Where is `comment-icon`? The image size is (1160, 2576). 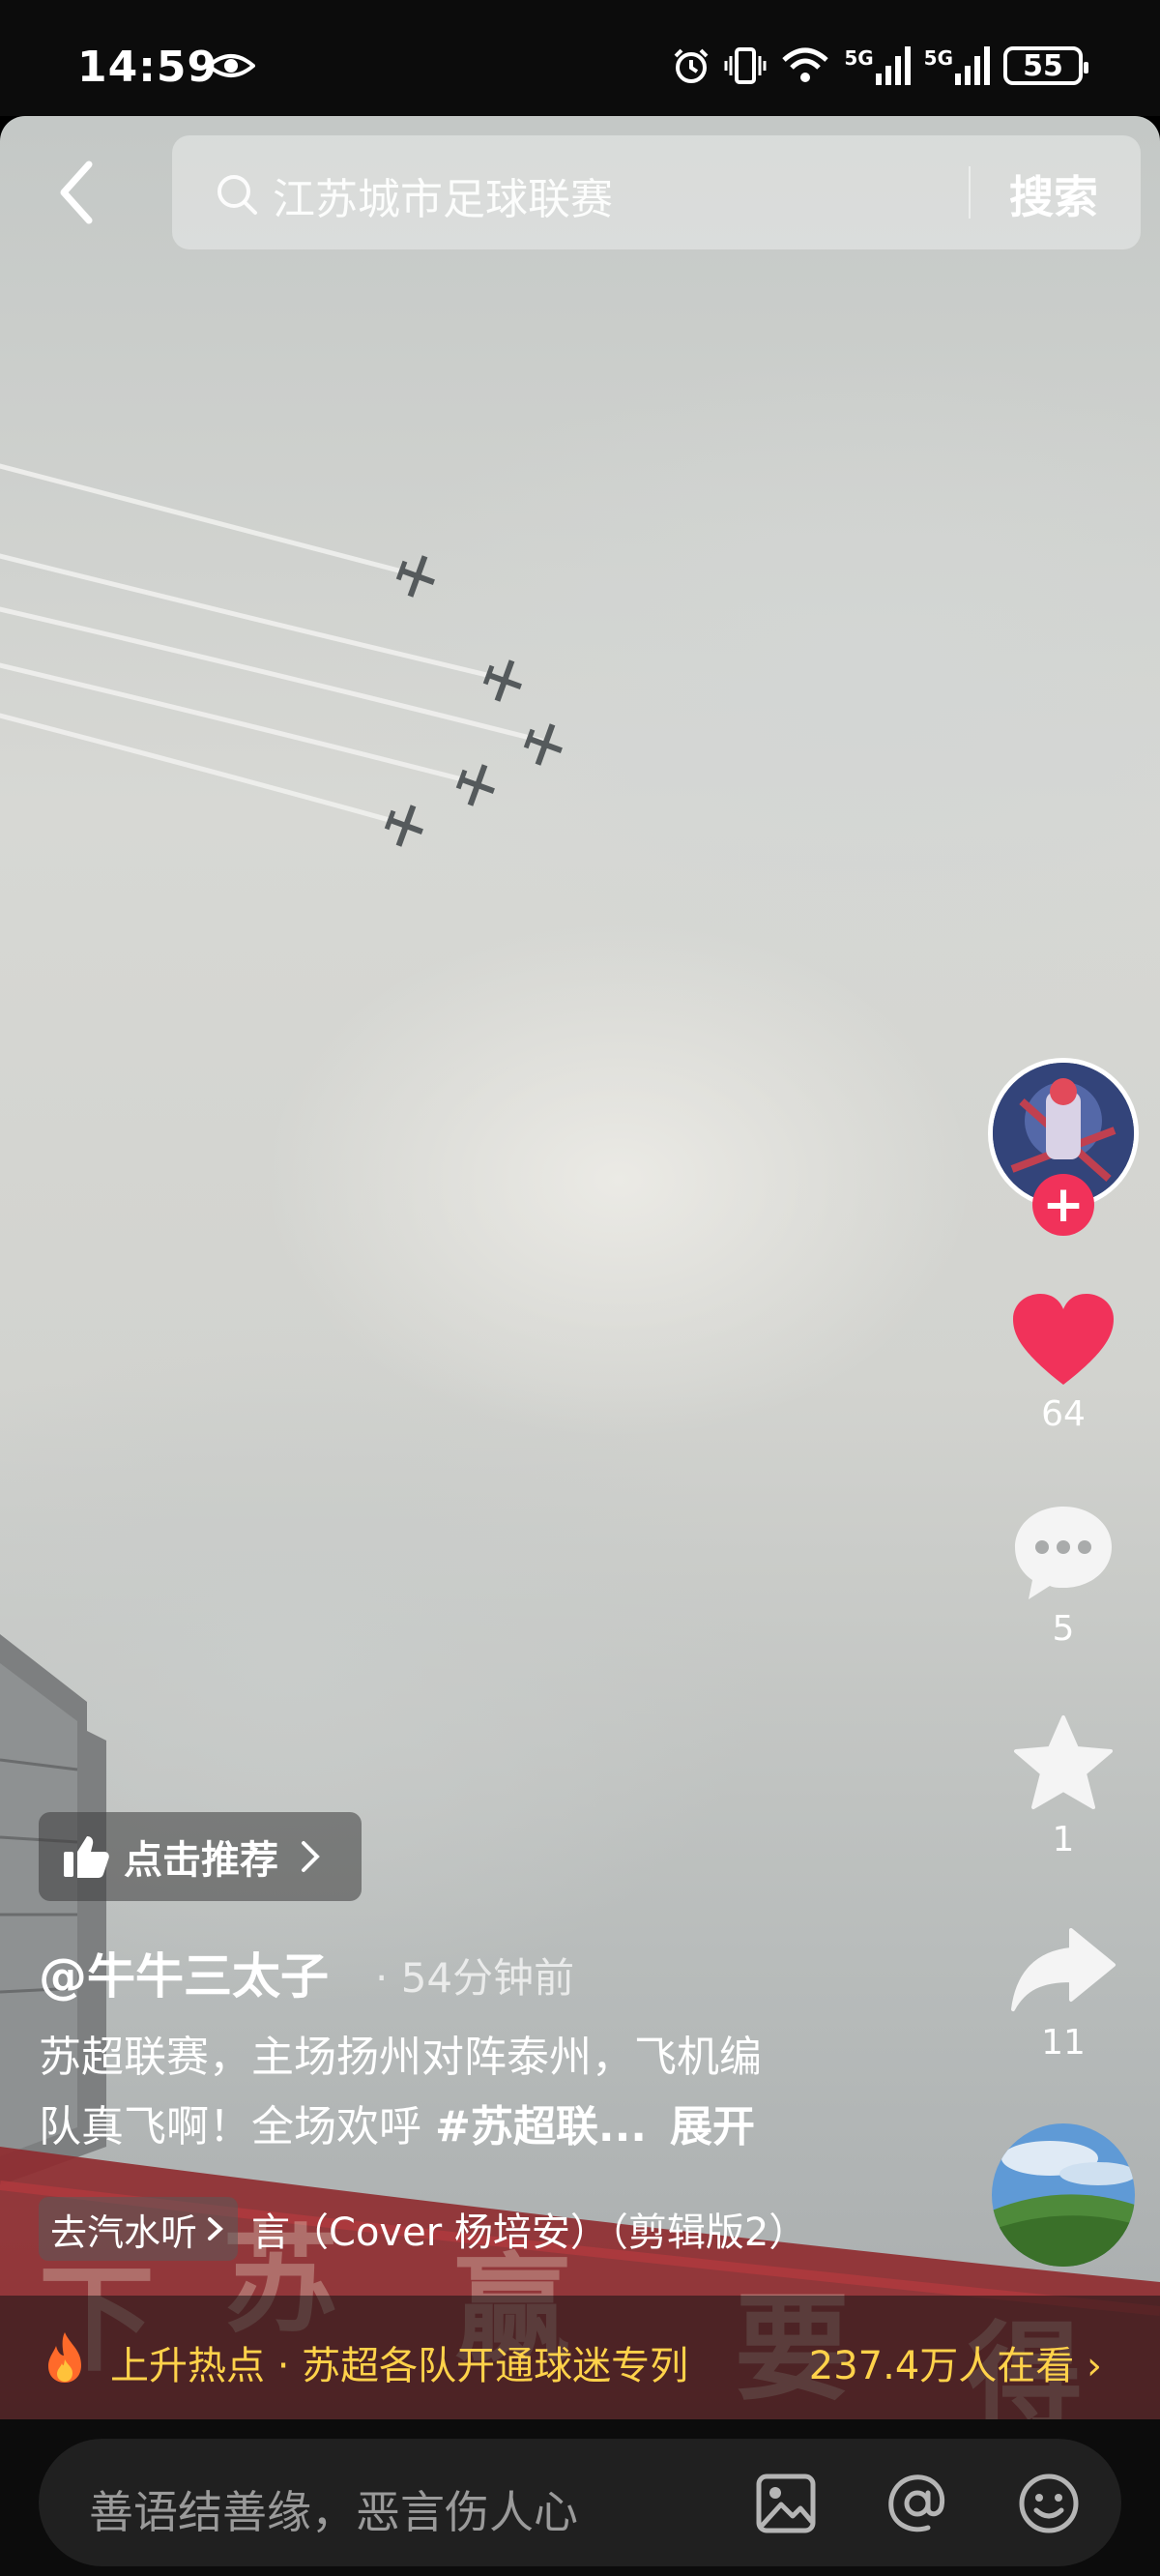
comment-icon is located at coordinates (1063, 1553).